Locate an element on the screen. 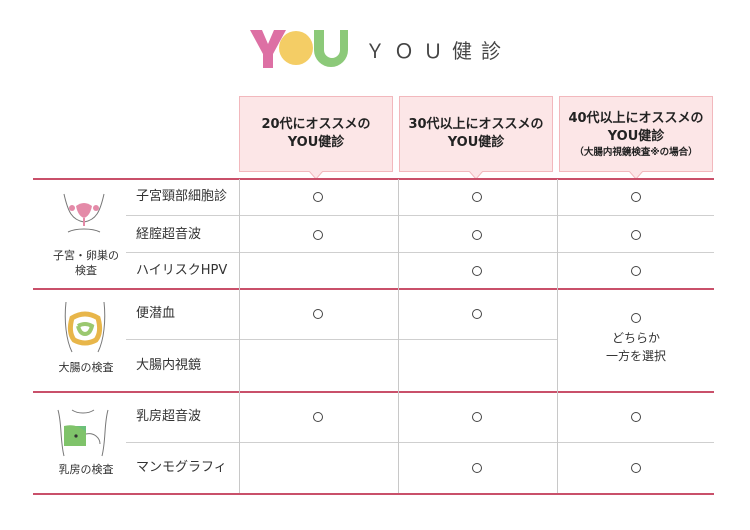  category-label-line1: 大腸の検査 is located at coordinates (86, 367).